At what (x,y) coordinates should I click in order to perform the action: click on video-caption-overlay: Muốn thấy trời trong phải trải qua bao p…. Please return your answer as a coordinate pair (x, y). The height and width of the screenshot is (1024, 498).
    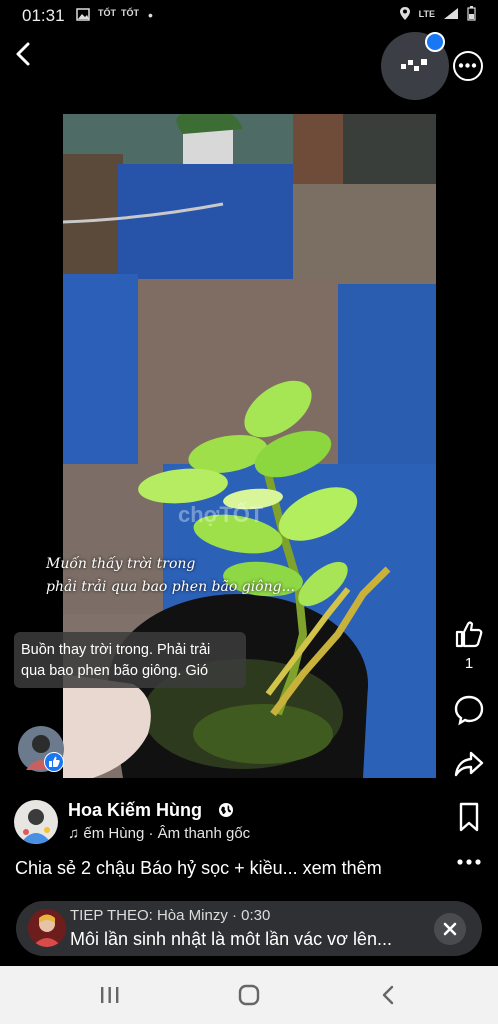
    Looking at the image, I should click on (211, 576).